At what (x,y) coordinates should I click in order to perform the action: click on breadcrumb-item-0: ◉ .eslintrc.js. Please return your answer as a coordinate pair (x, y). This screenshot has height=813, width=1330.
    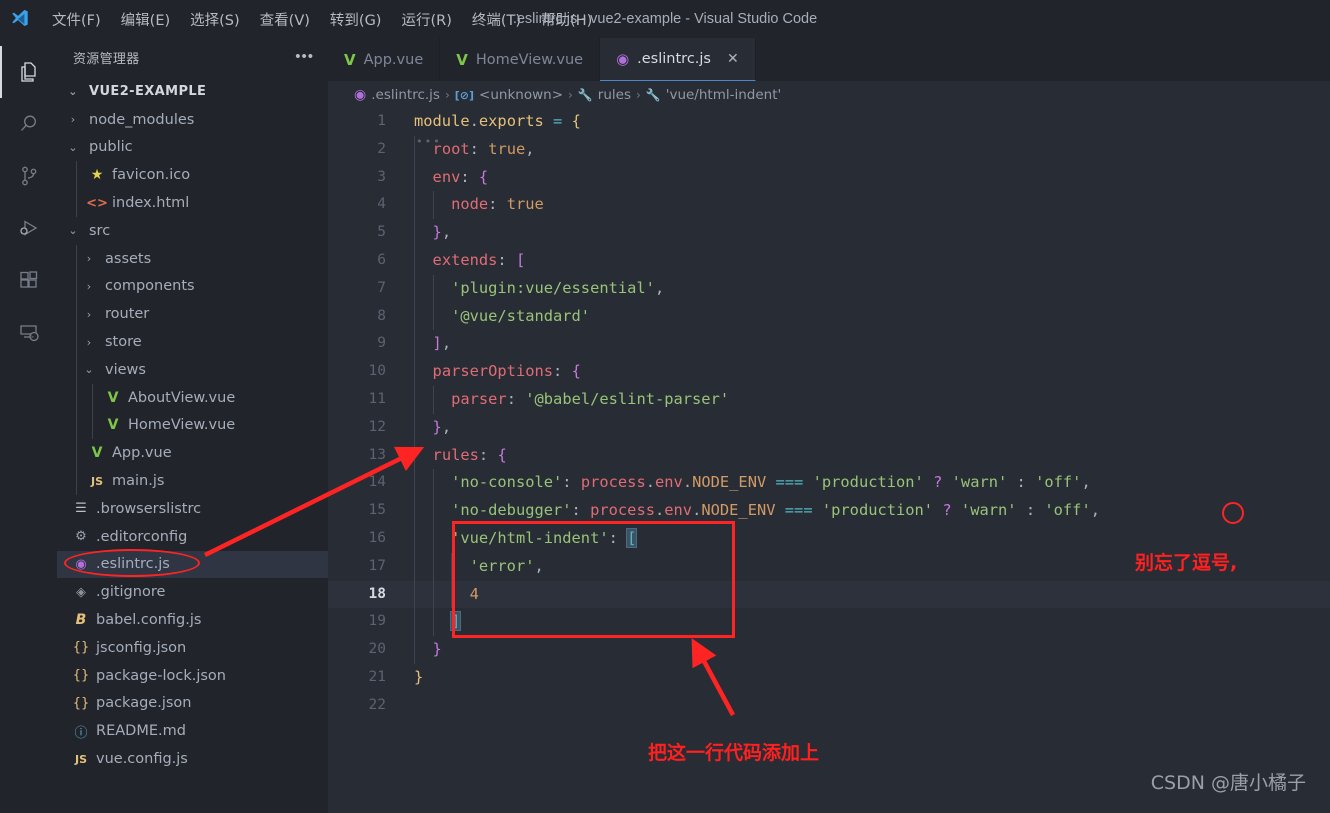
    Looking at the image, I should click on (397, 95).